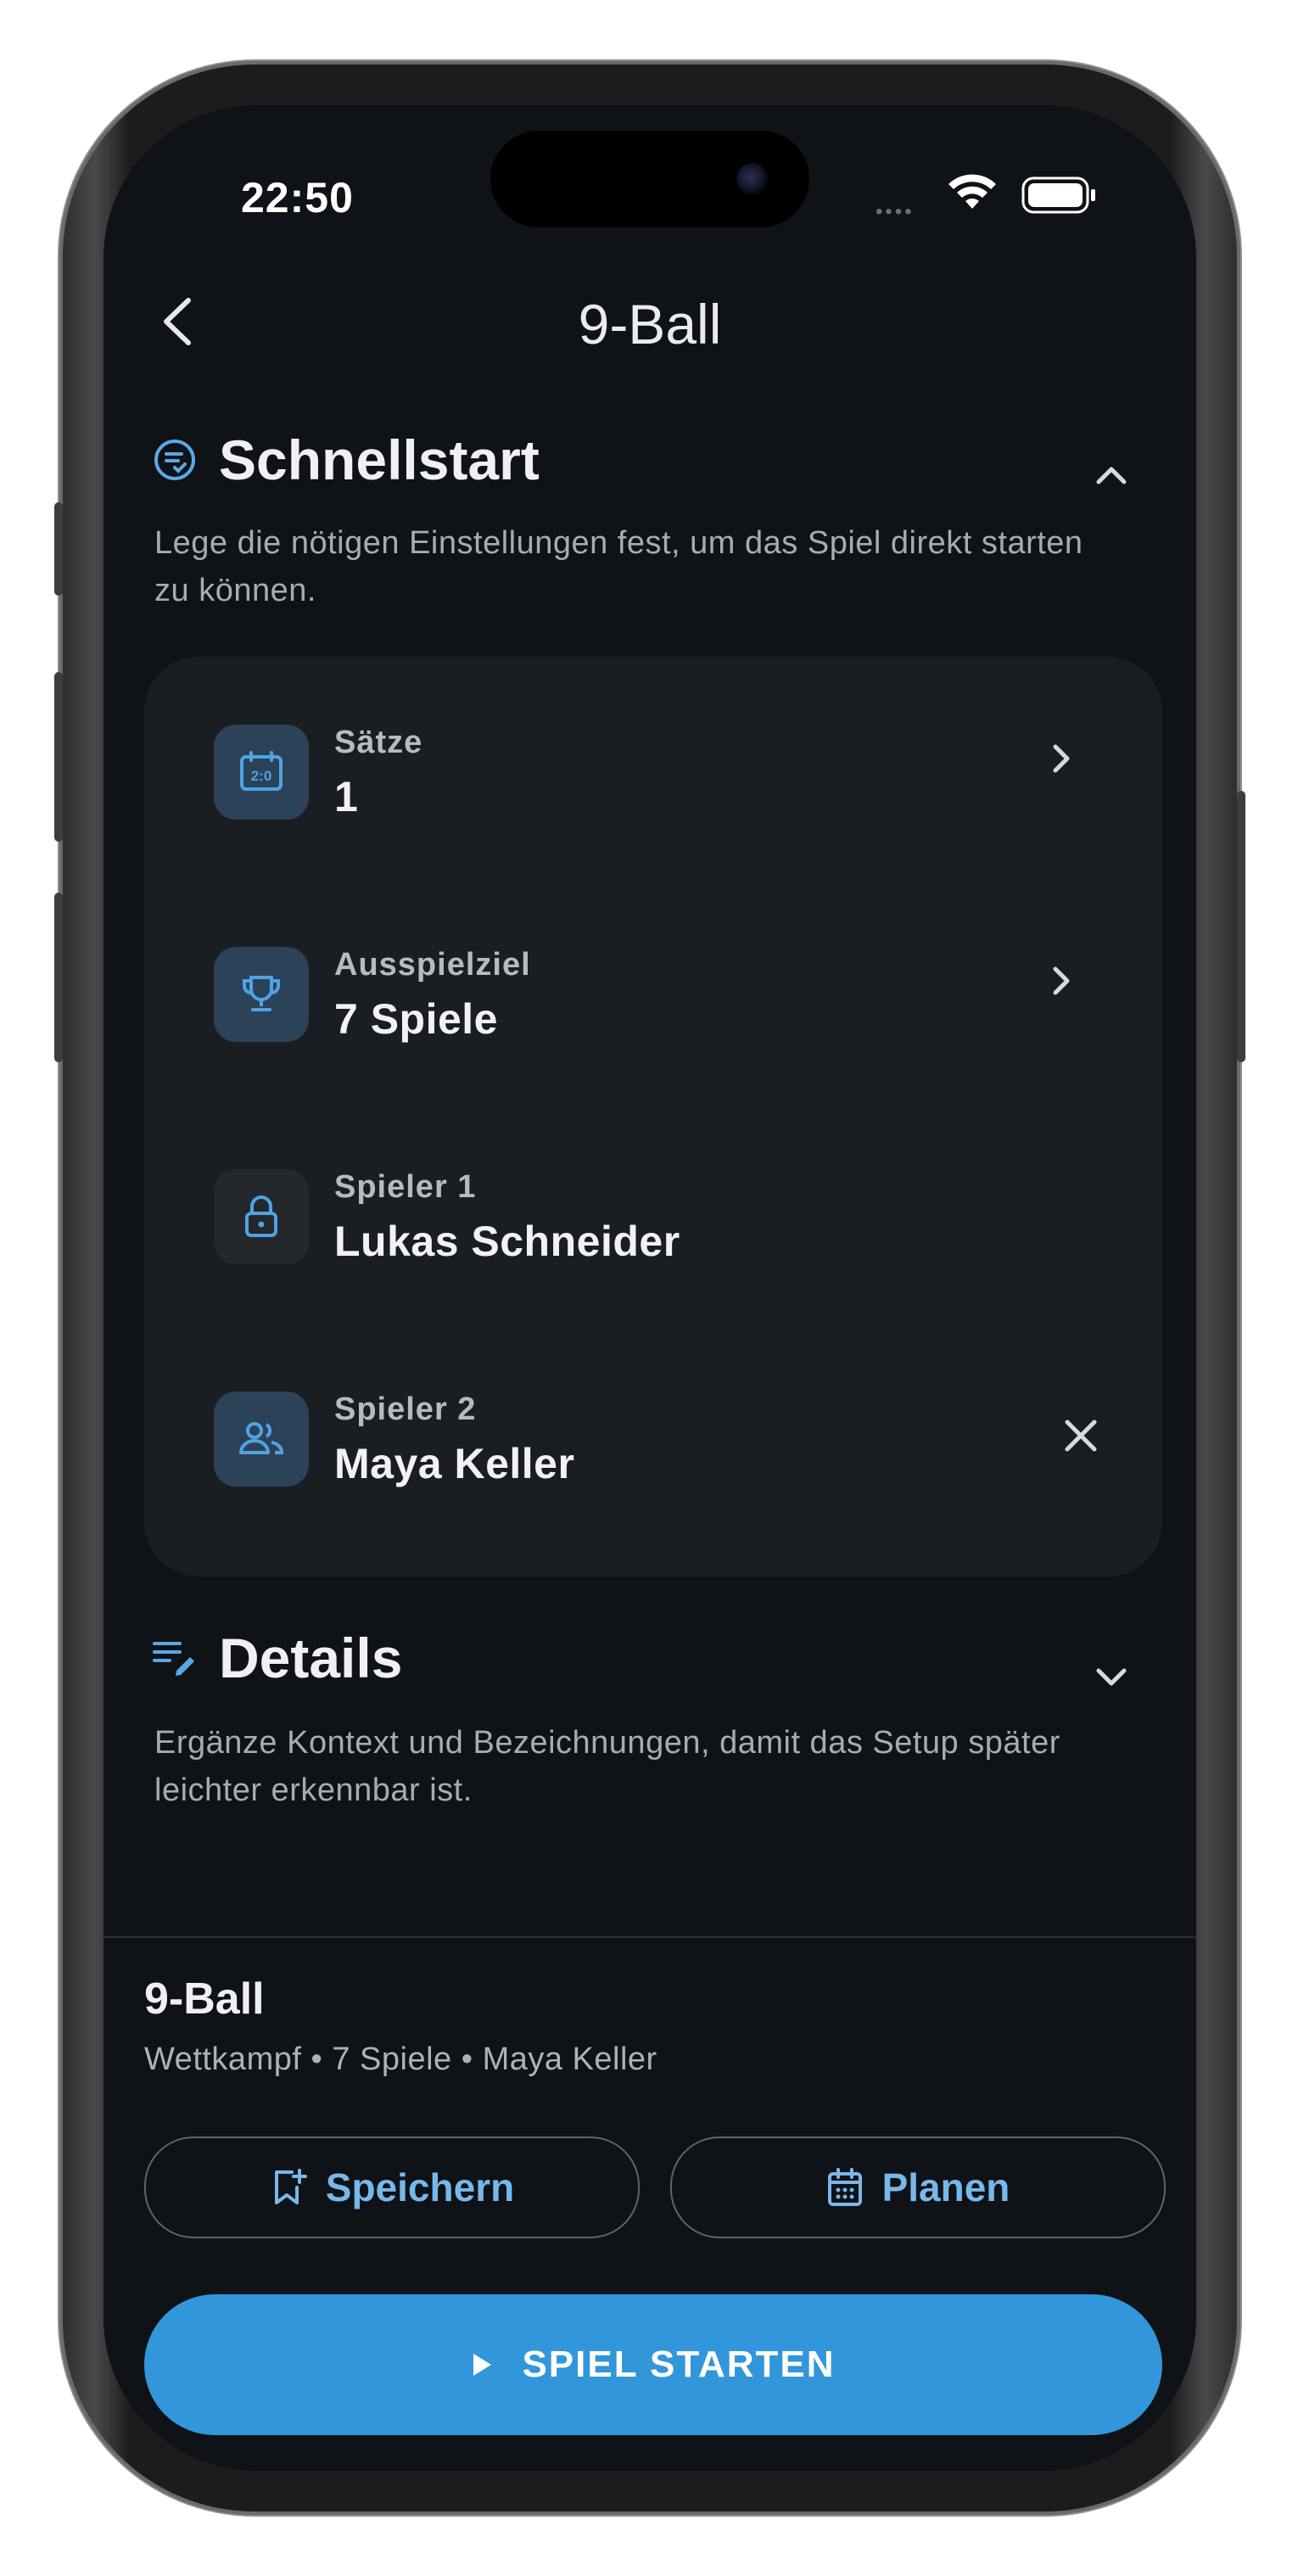 Image resolution: width=1298 pixels, height=2576 pixels. What do you see at coordinates (173, 1659) in the screenshot?
I see `edit-notes-icon` at bounding box center [173, 1659].